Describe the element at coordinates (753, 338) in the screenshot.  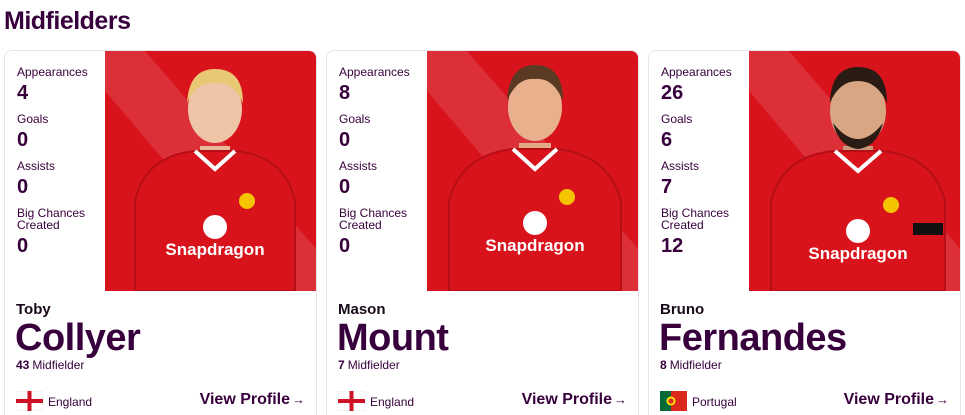
I see `player-last-name: Fernandes` at that location.